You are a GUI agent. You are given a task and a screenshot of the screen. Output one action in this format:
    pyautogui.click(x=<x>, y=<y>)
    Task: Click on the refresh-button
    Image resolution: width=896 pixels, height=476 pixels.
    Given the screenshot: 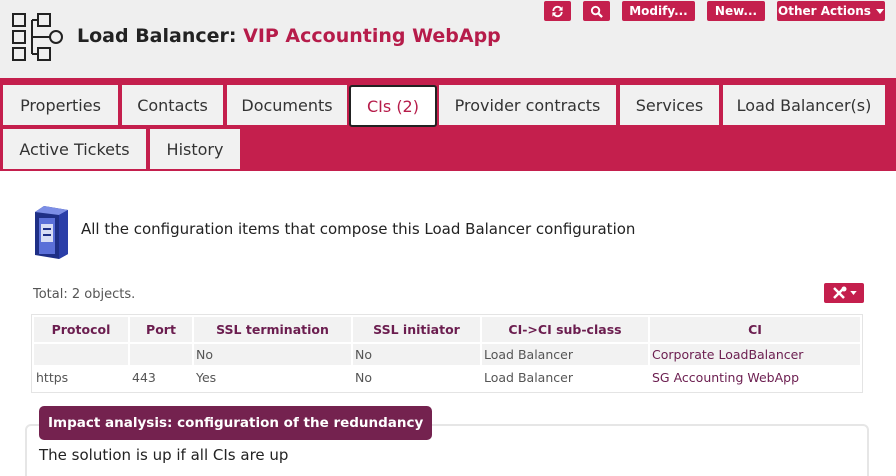 What is the action you would take?
    pyautogui.click(x=557, y=11)
    